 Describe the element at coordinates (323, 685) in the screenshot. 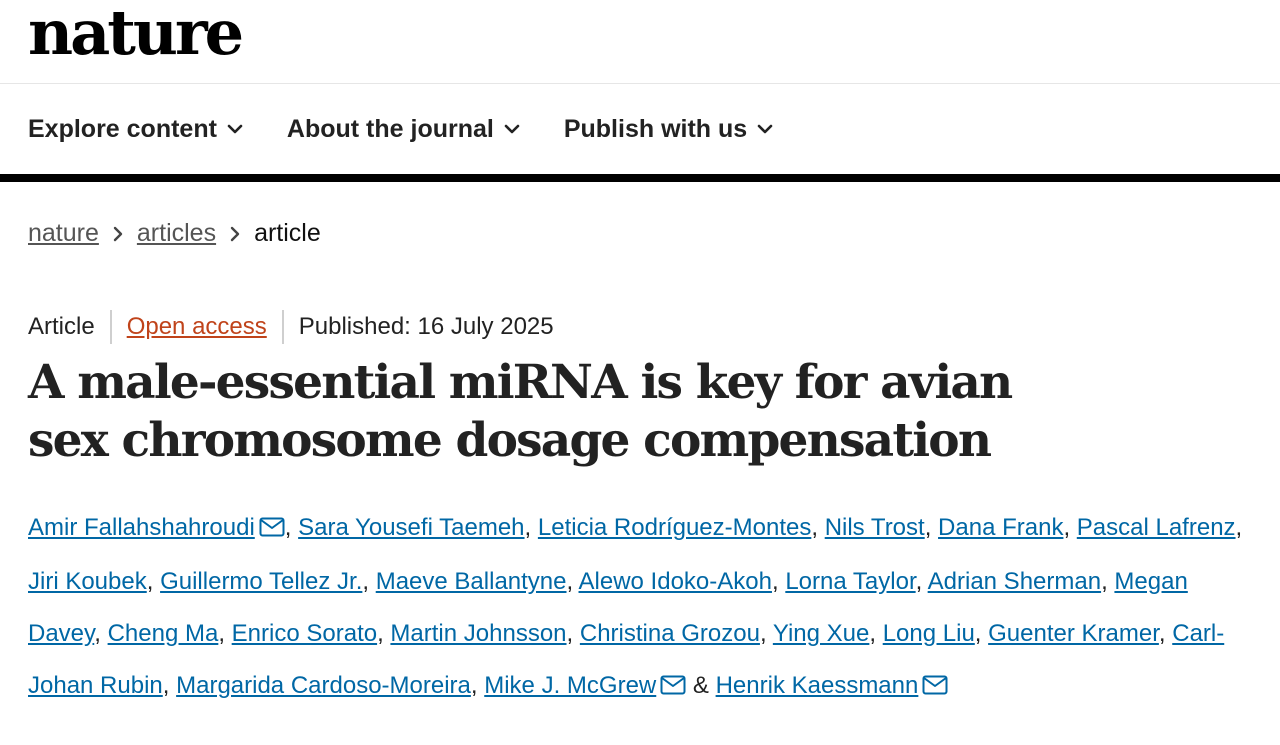

I see `author-link: Margarida Cardoso-Moreira` at that location.